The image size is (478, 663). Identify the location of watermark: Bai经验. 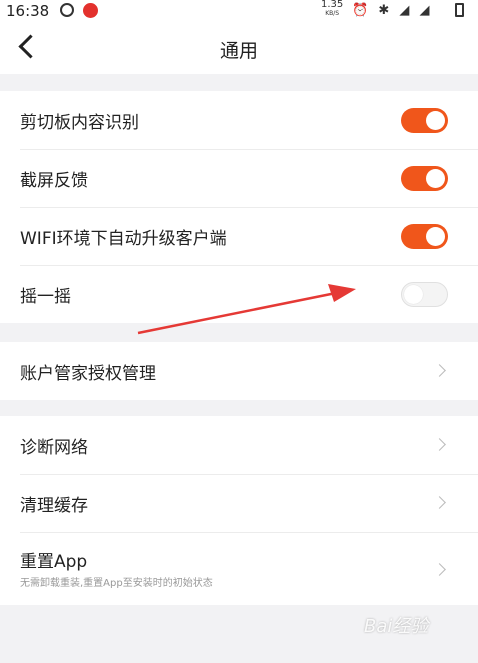
(396, 626).